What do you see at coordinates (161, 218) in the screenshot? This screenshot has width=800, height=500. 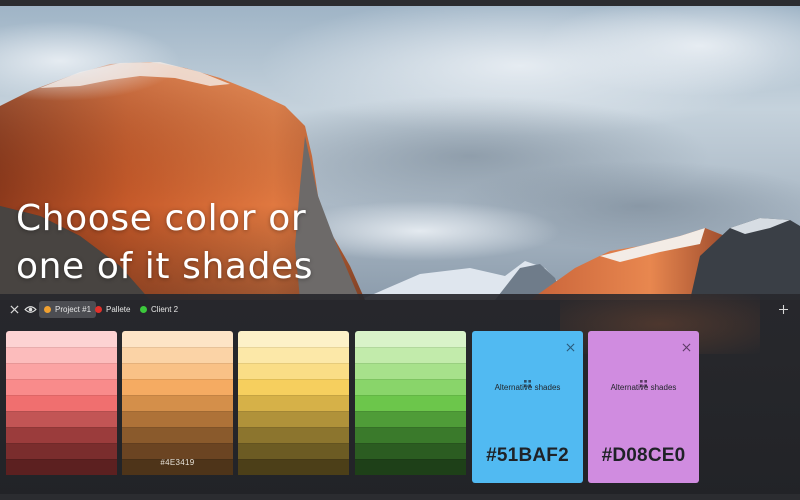 I see `hero-title-line-1: Choose color or` at bounding box center [161, 218].